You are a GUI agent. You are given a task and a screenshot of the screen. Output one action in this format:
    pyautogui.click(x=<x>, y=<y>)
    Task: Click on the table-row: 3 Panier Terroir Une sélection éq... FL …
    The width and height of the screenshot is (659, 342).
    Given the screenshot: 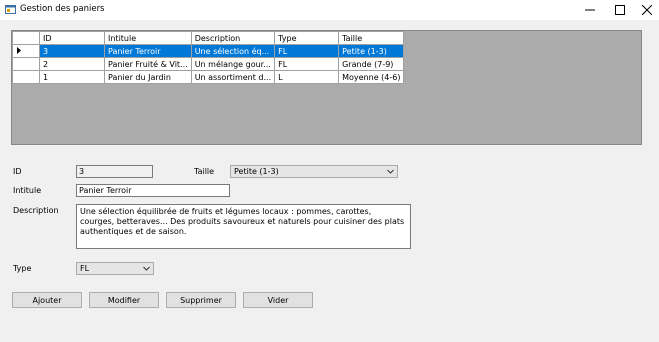 What is the action you would take?
    pyautogui.click(x=208, y=51)
    